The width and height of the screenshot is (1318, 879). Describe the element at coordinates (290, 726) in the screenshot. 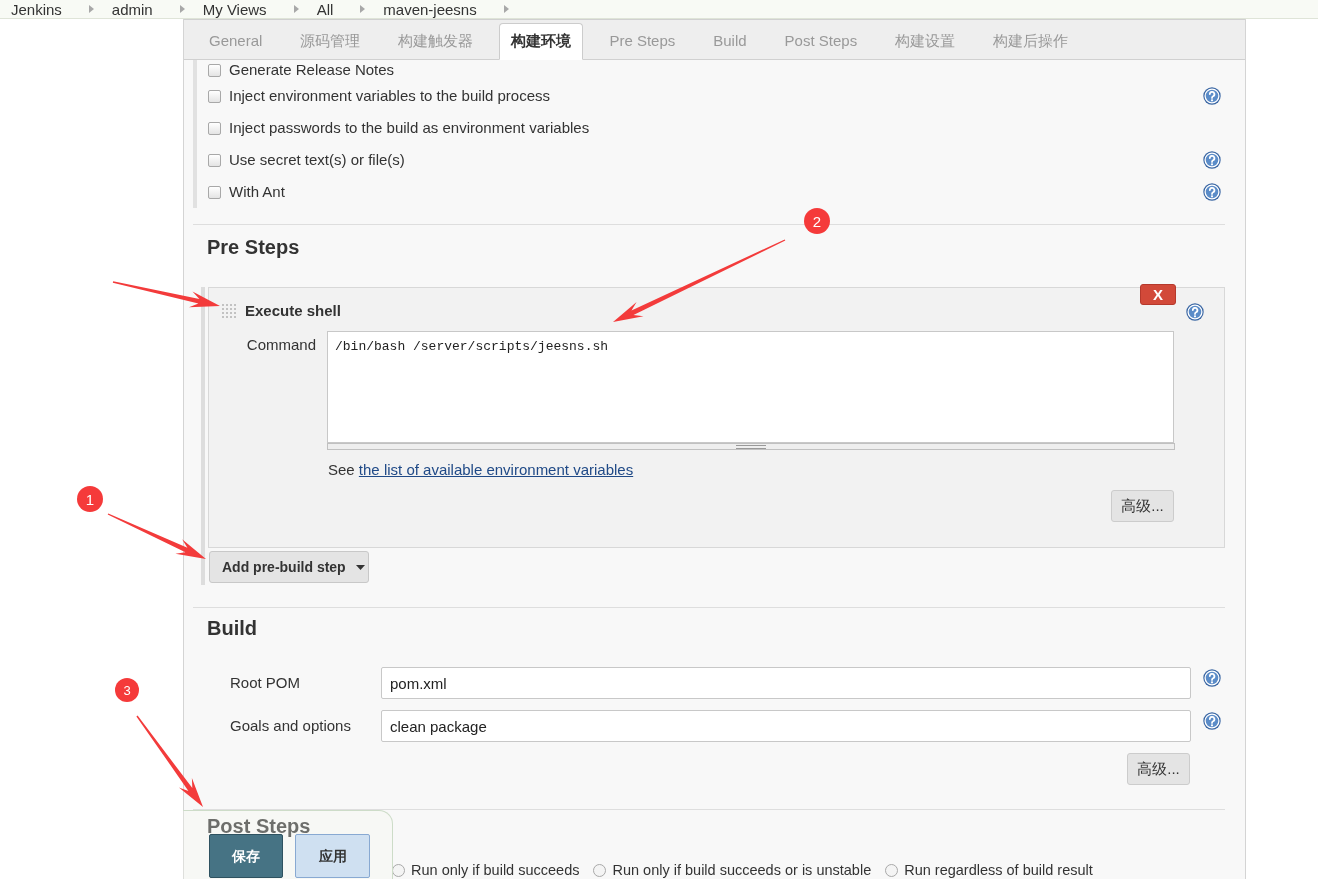

I see `field-label: Goals and options` at that location.